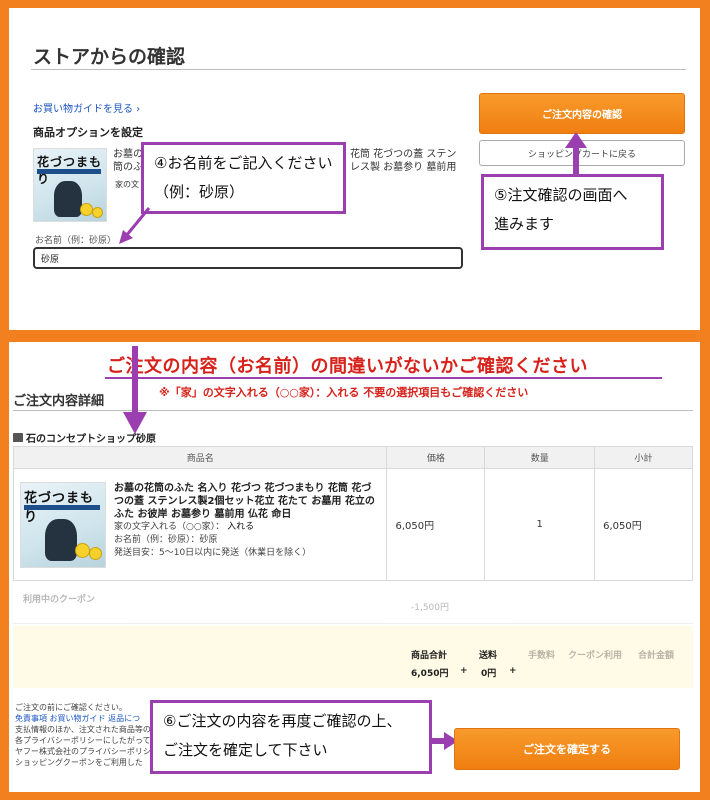 The image size is (710, 800). I want to click on callout-proceed-confirm: ⑤注文確認の画面へ 進みます, so click(572, 212).